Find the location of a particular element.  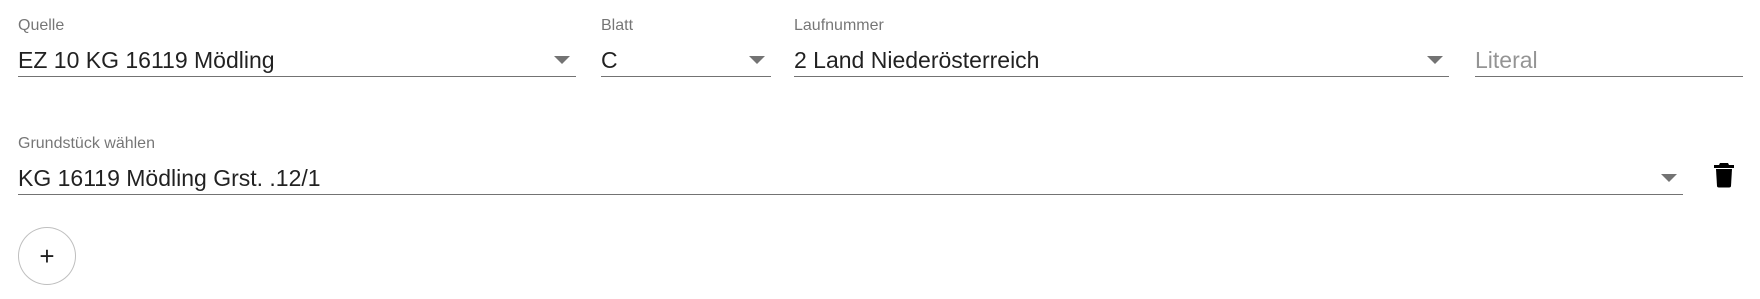

literal-control is located at coordinates (1609, 60).